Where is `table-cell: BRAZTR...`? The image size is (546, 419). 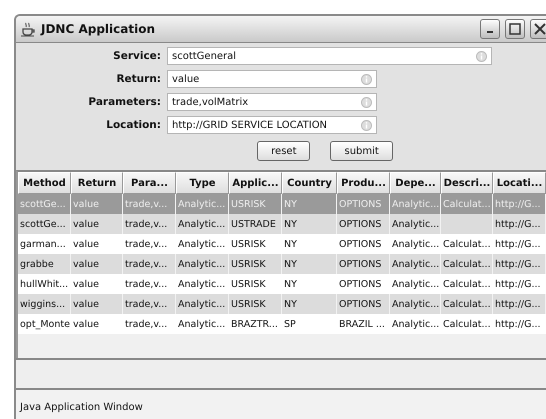
table-cell: BRAZTR... is located at coordinates (255, 324).